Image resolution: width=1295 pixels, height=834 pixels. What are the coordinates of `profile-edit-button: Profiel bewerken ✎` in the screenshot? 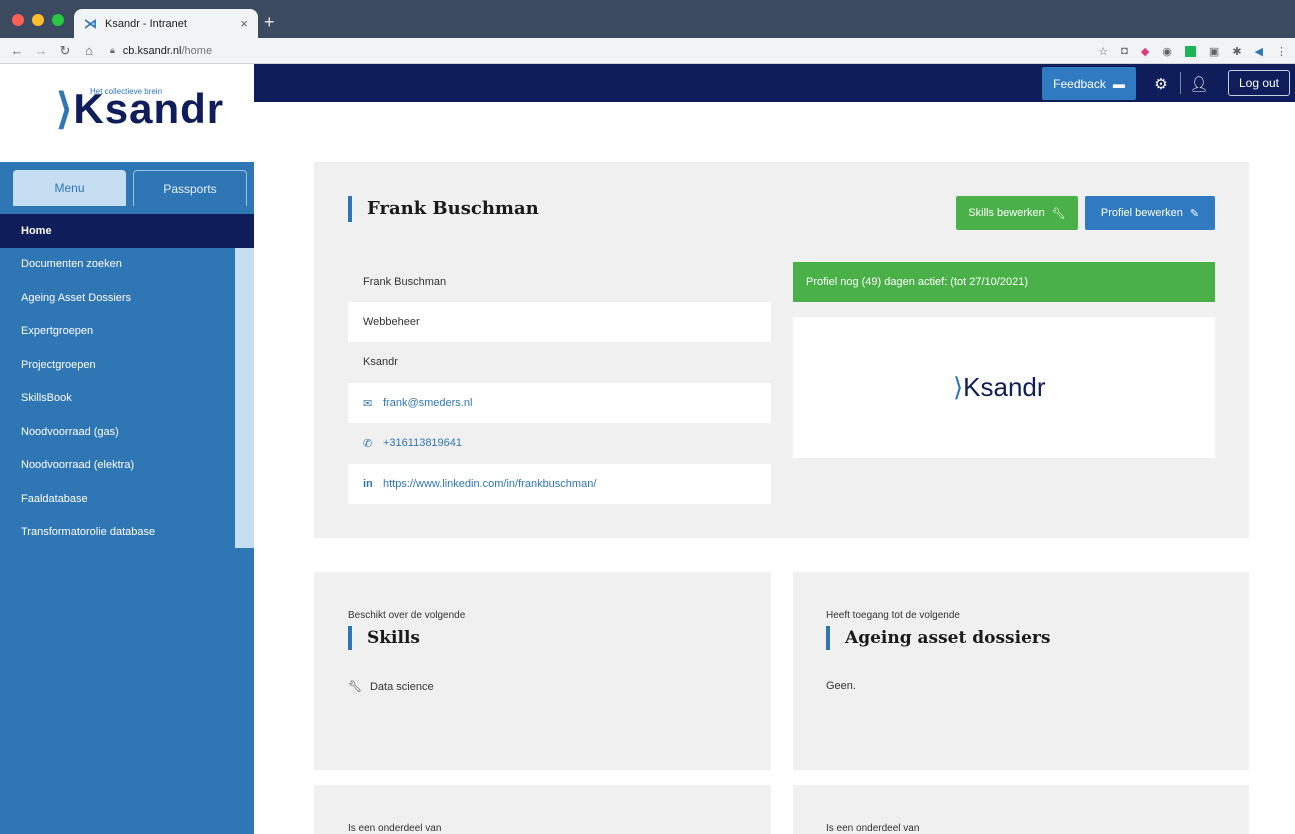 It's located at (1150, 213).